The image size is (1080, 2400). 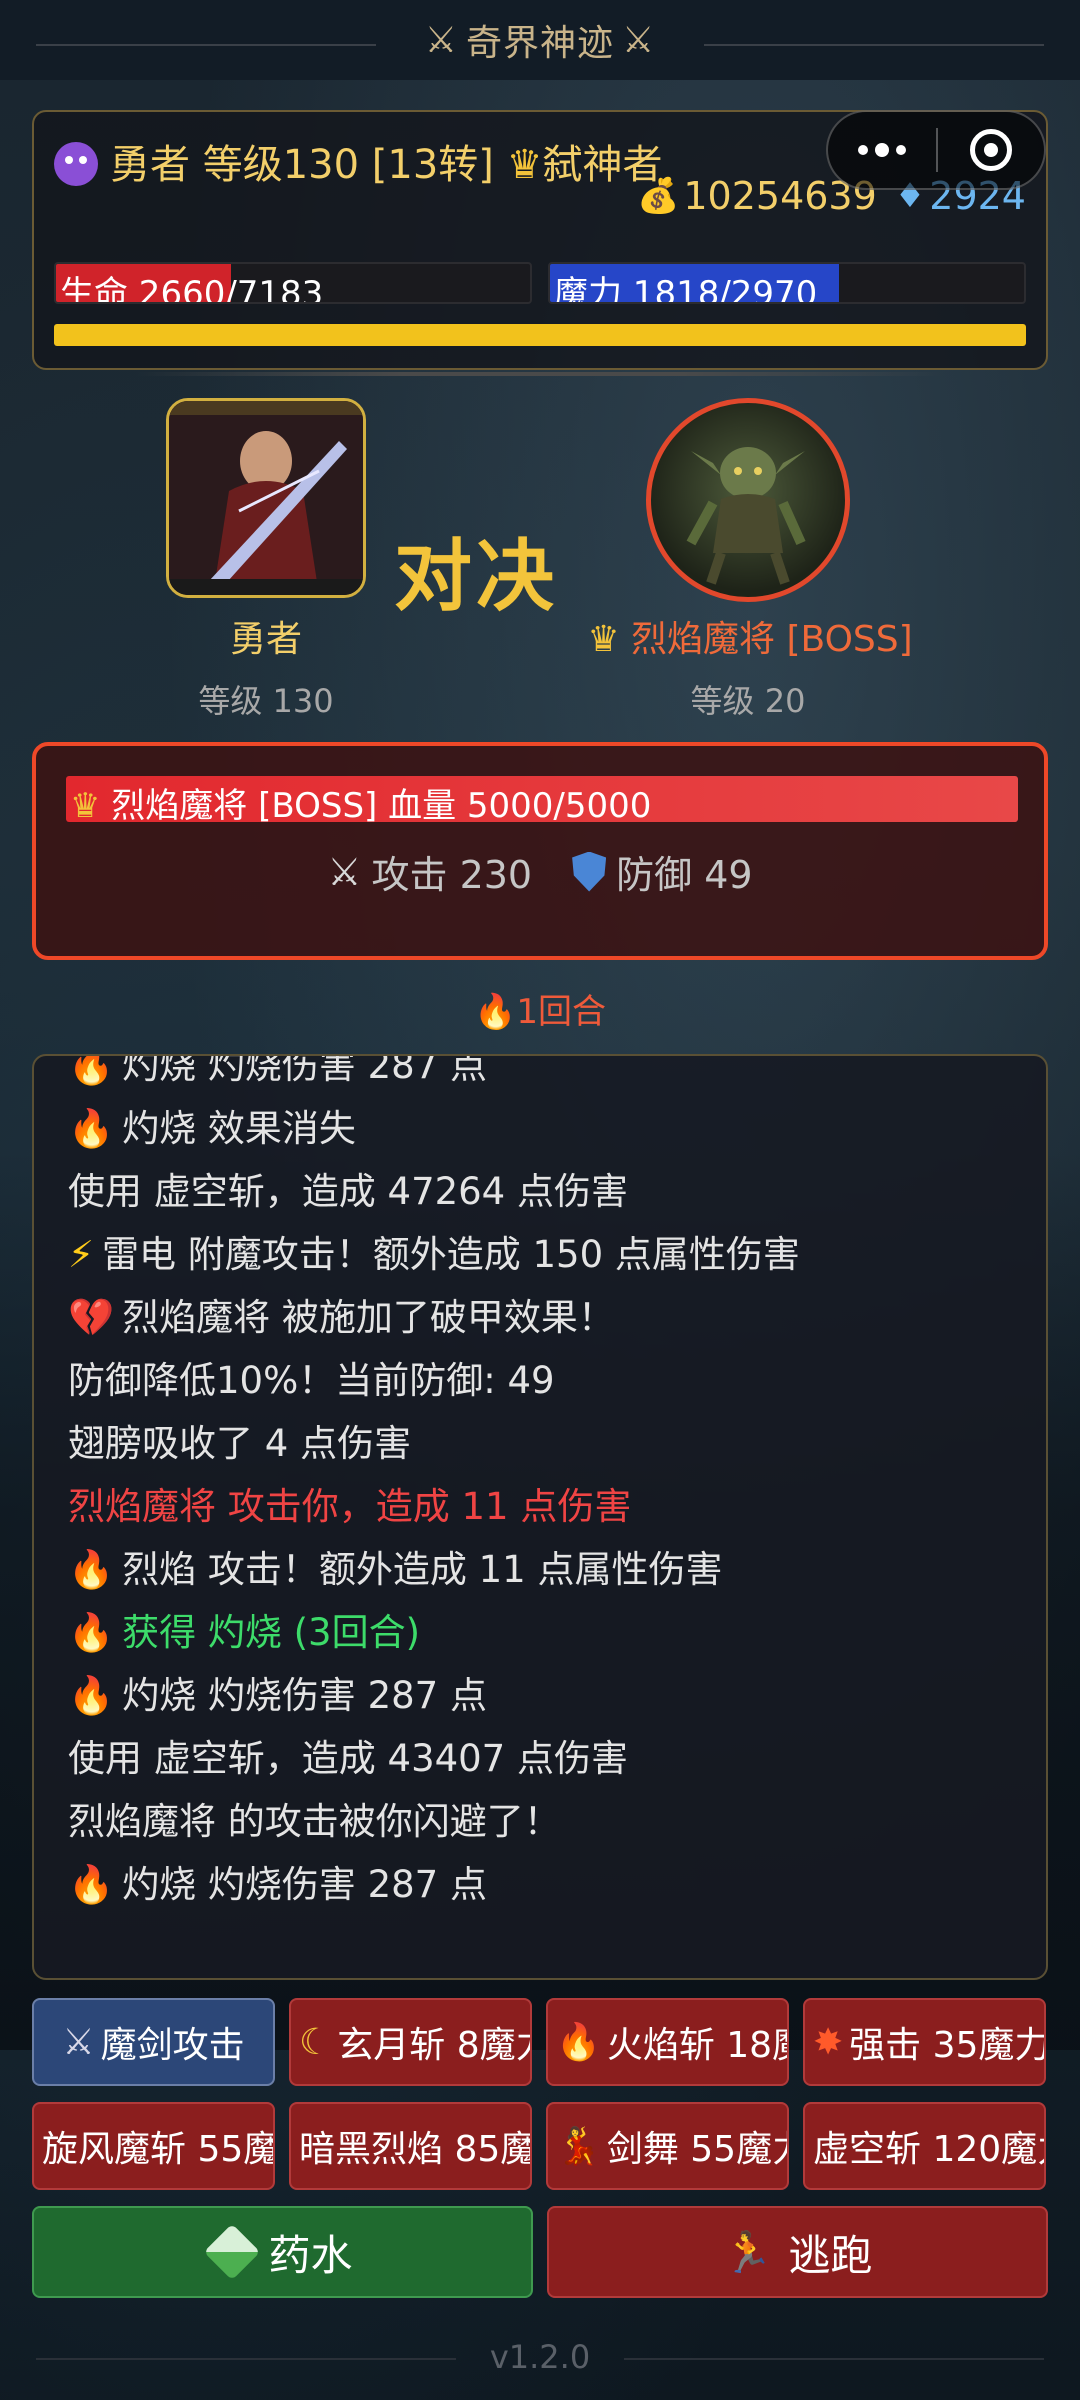 What do you see at coordinates (368, 1317) in the screenshot?
I see `log-line-text: 烈焰魔将 被施加了破甲效果！` at bounding box center [368, 1317].